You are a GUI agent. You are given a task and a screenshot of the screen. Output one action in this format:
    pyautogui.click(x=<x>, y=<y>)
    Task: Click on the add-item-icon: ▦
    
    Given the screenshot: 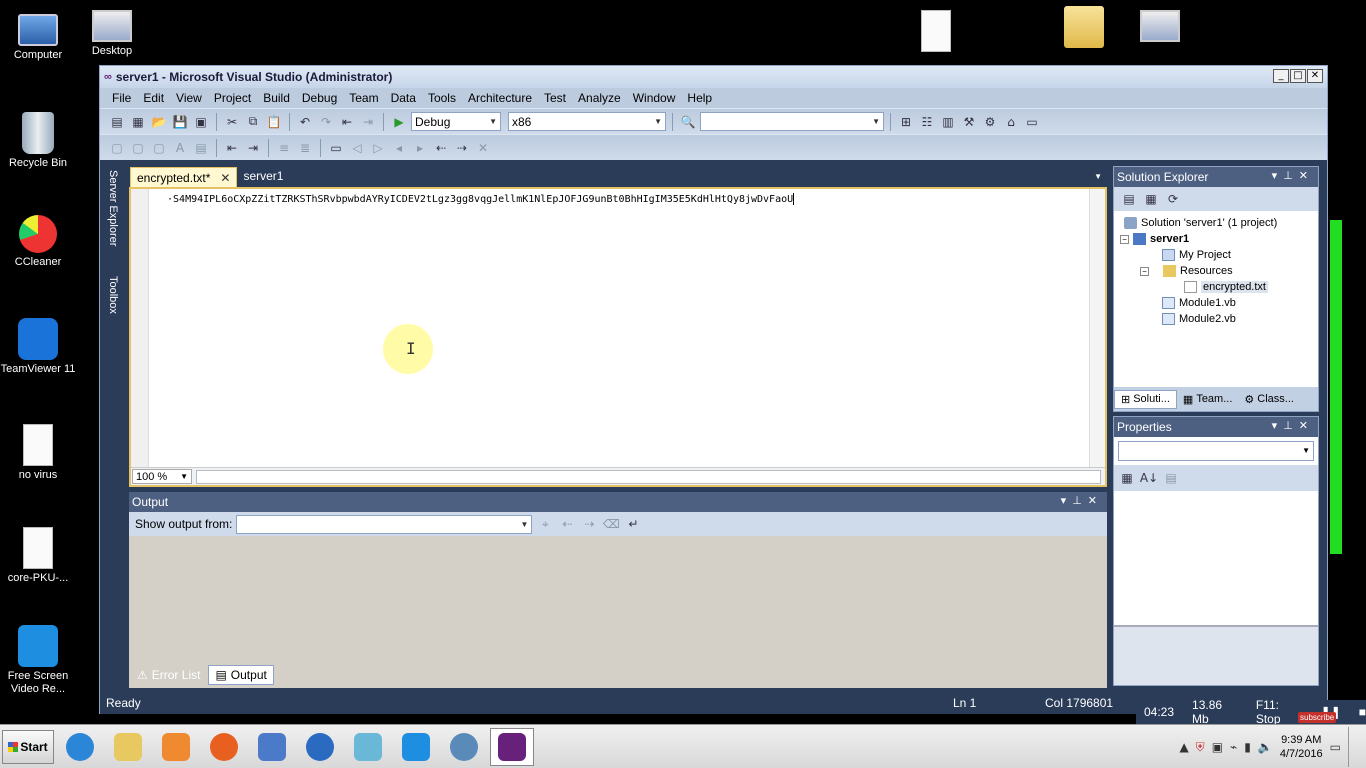 What is the action you would take?
    pyautogui.click(x=138, y=122)
    